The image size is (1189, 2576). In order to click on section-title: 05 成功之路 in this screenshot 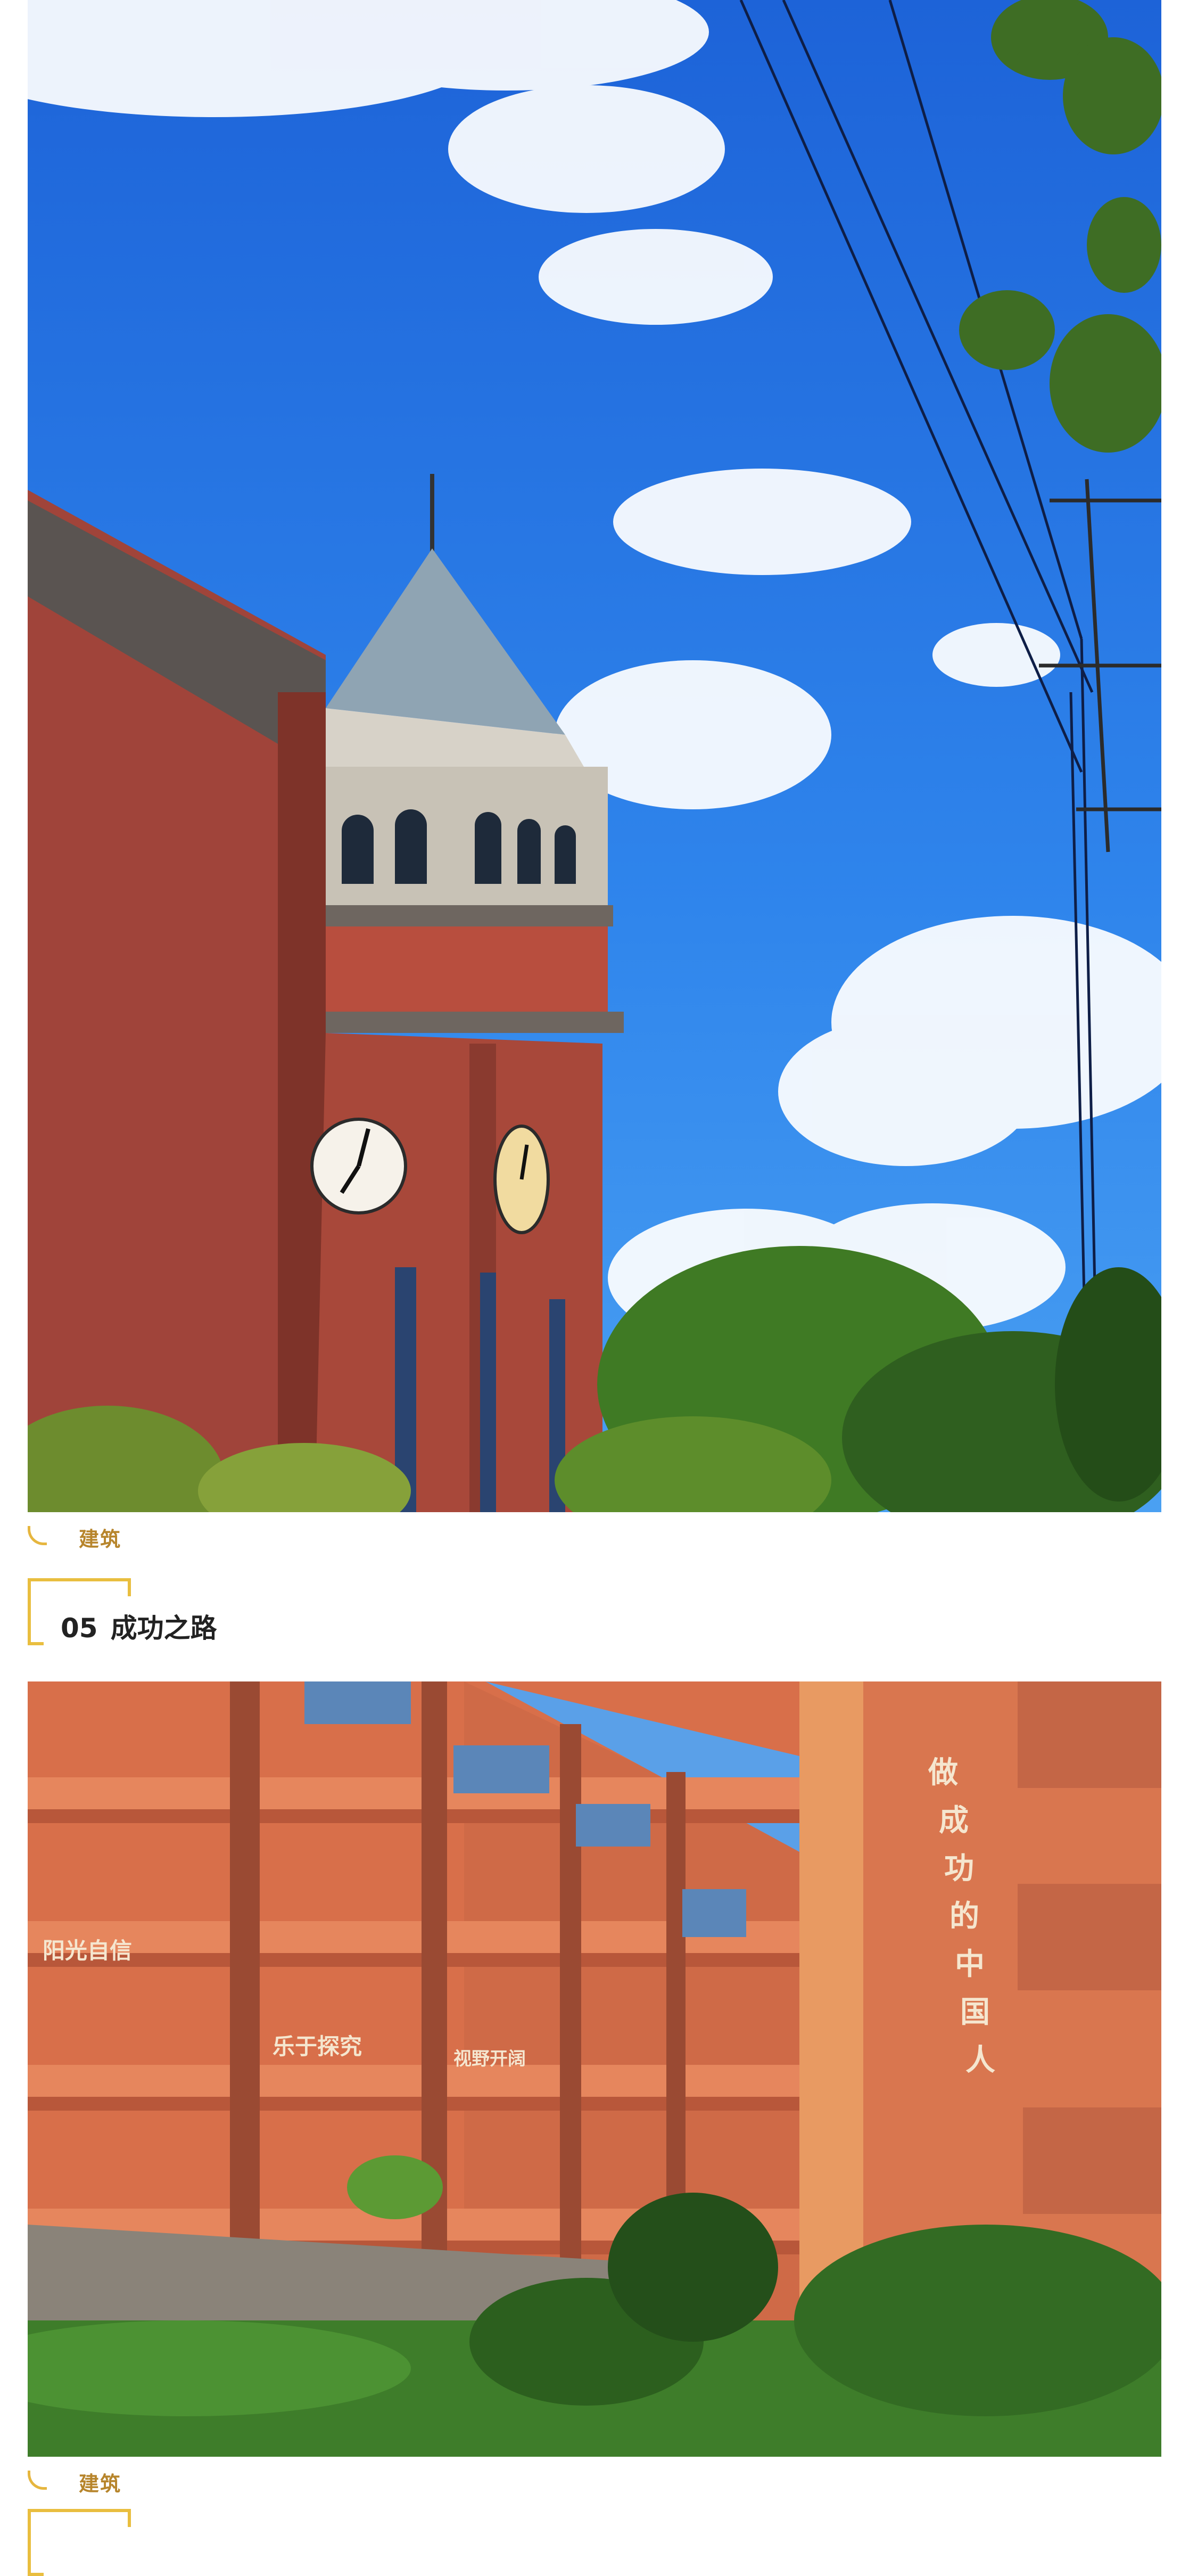, I will do `click(139, 1626)`.